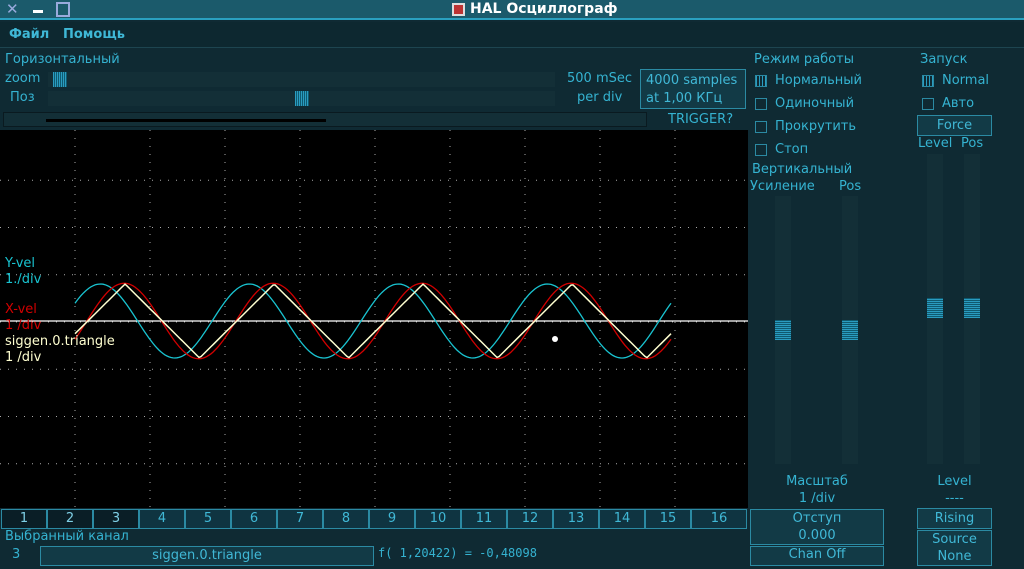 This screenshot has height=569, width=1024. Describe the element at coordinates (38, 11) in the screenshot. I see `minimize-icon` at that location.